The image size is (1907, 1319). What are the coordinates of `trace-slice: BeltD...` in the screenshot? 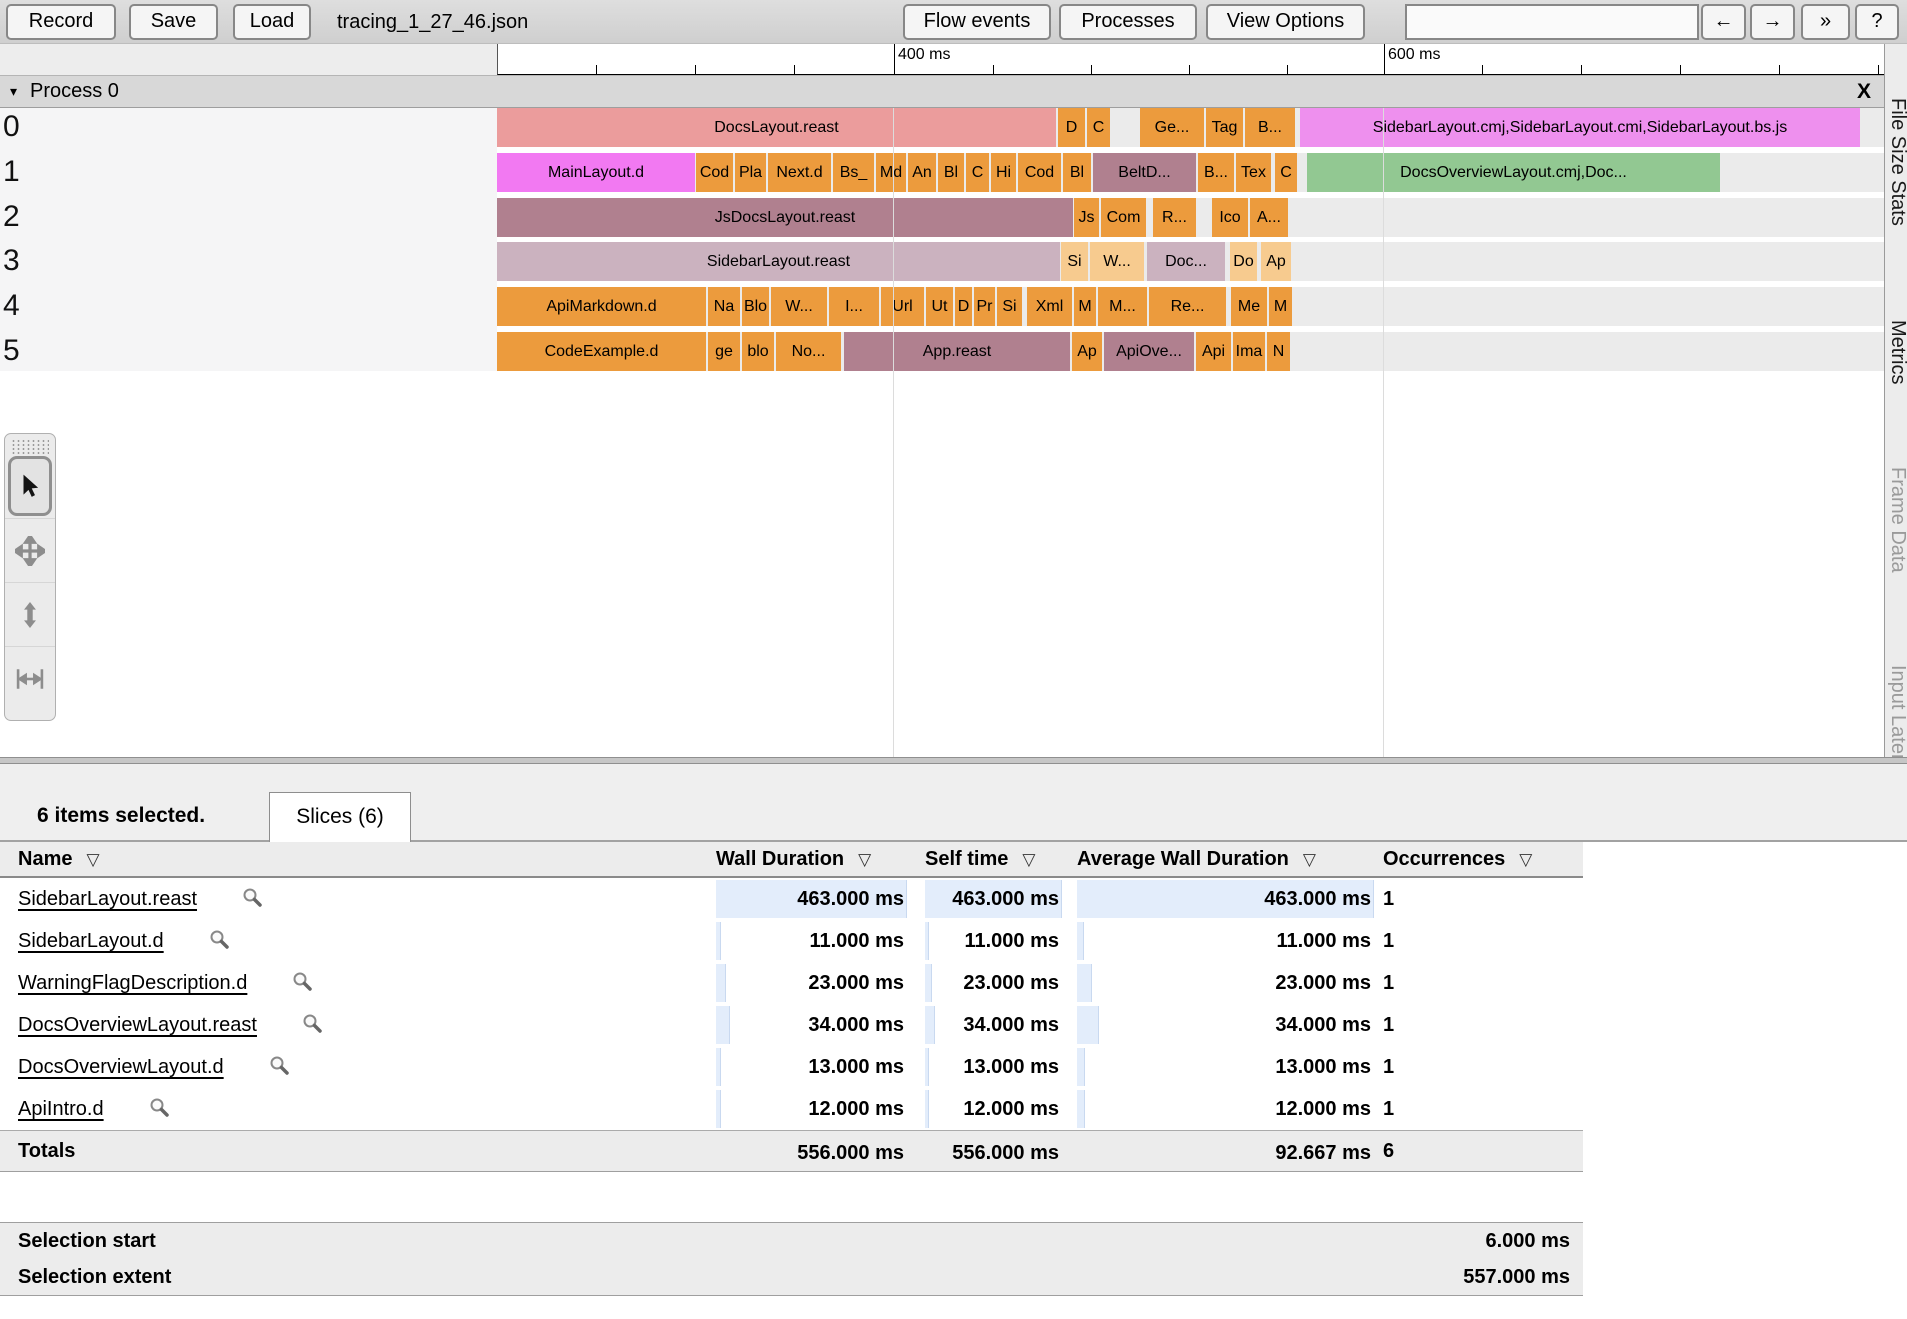 It's located at (1144, 172).